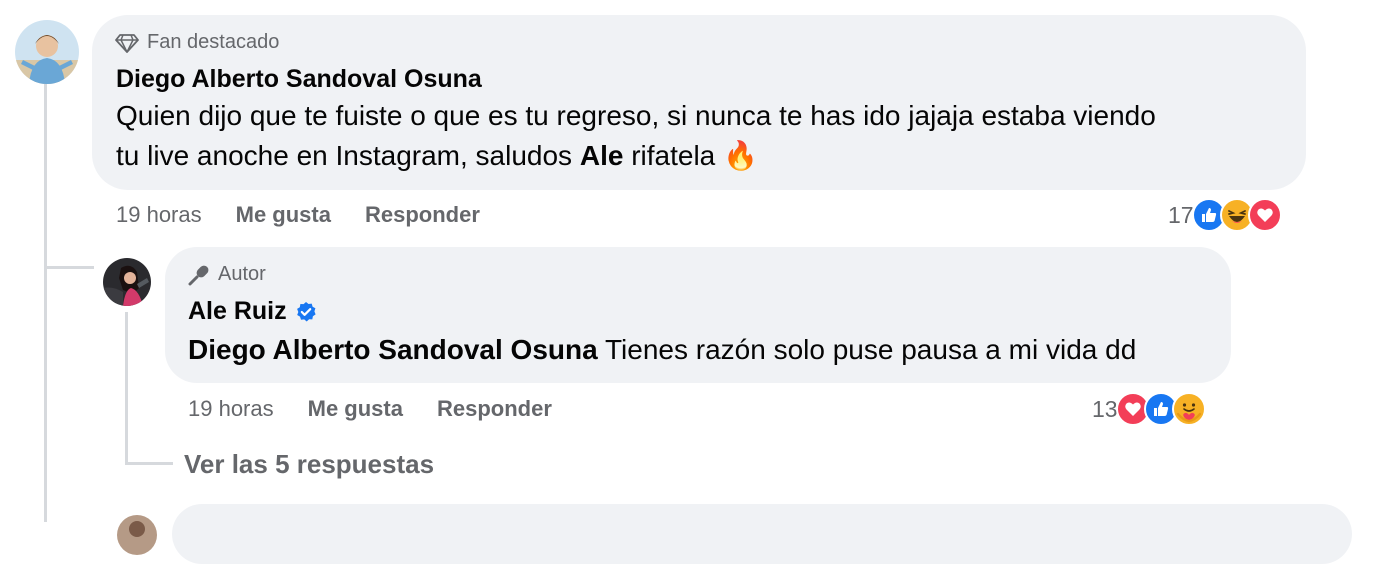  What do you see at coordinates (1225, 215) in the screenshot?
I see `comment-reactions: 17` at bounding box center [1225, 215].